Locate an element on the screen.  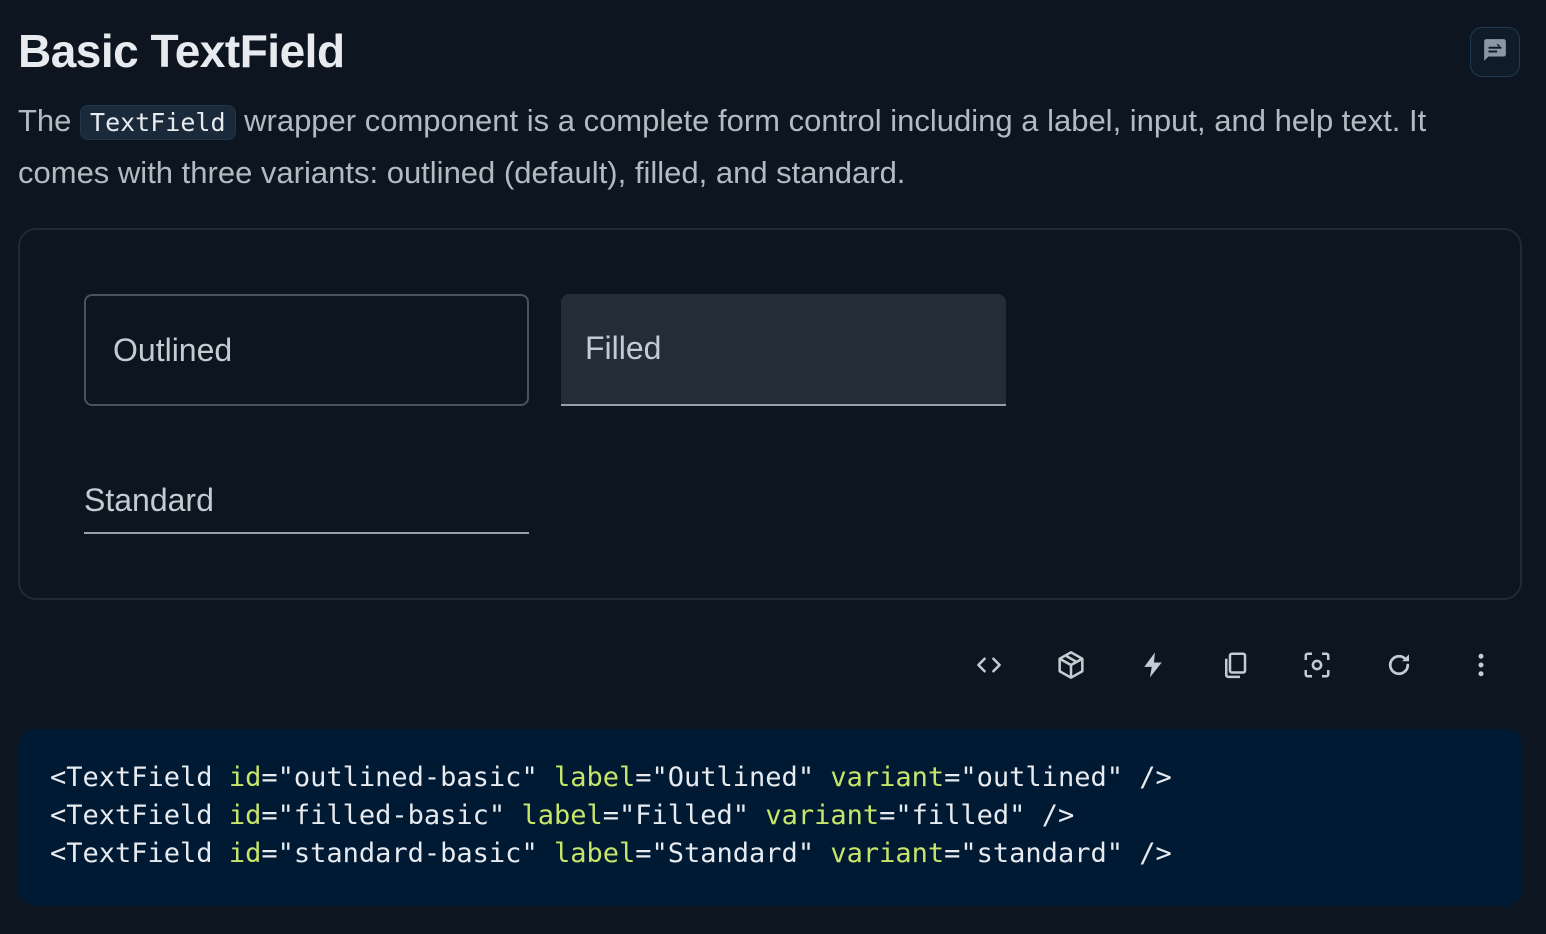
feedback-icon is located at coordinates (1495, 52).